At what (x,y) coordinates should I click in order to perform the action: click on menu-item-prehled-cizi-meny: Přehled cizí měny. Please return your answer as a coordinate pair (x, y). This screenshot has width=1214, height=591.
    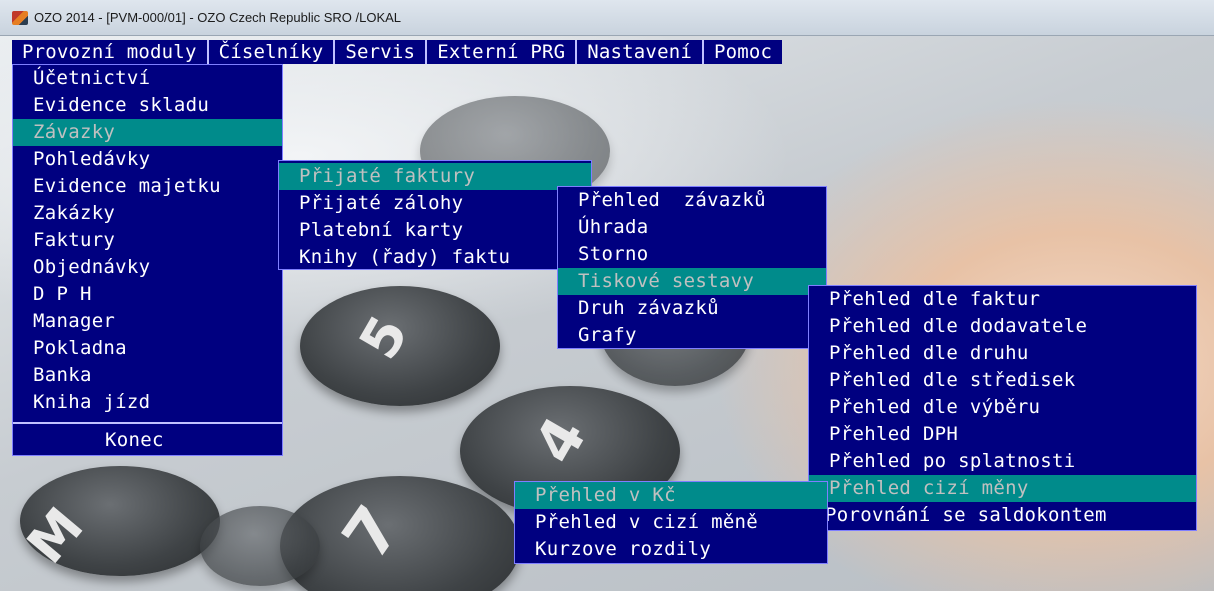
    Looking at the image, I should click on (1002, 488).